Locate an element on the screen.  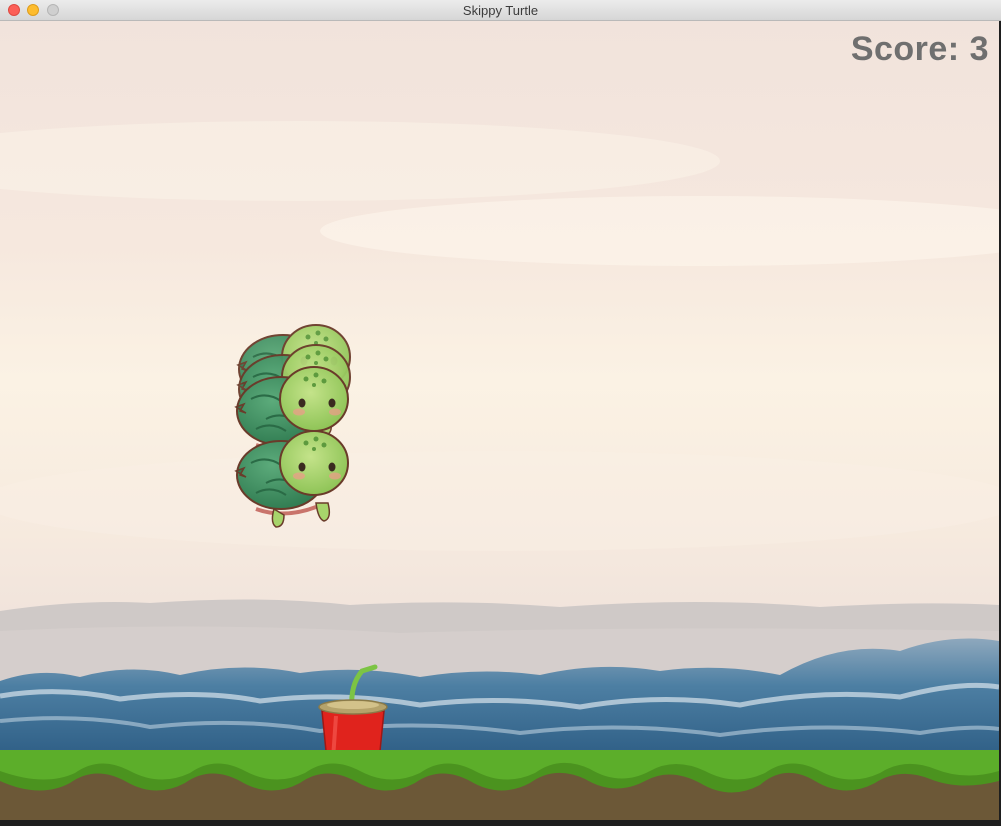
title-bar: Skippy Turtle is located at coordinates (500, 10).